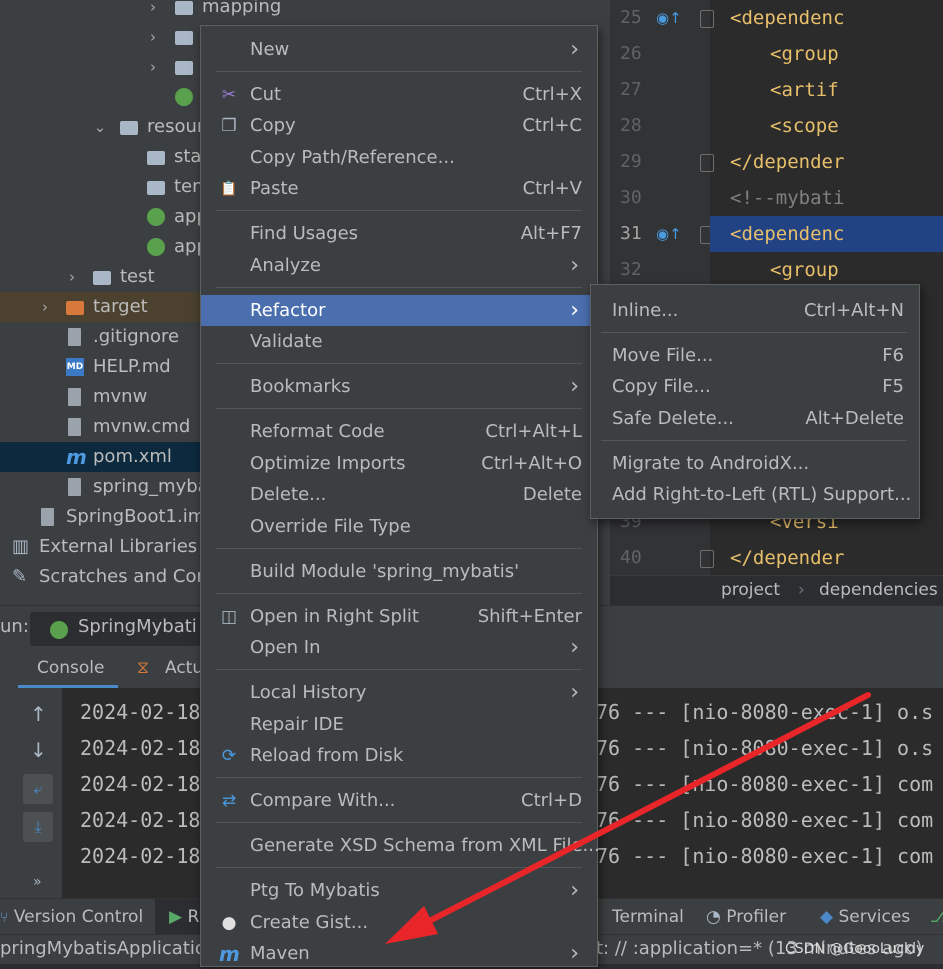 This screenshot has width=943, height=969. Describe the element at coordinates (399, 616) in the screenshot. I see `menu-item-open-right-split: ◫ Open in Right Split Shift+Enter` at that location.